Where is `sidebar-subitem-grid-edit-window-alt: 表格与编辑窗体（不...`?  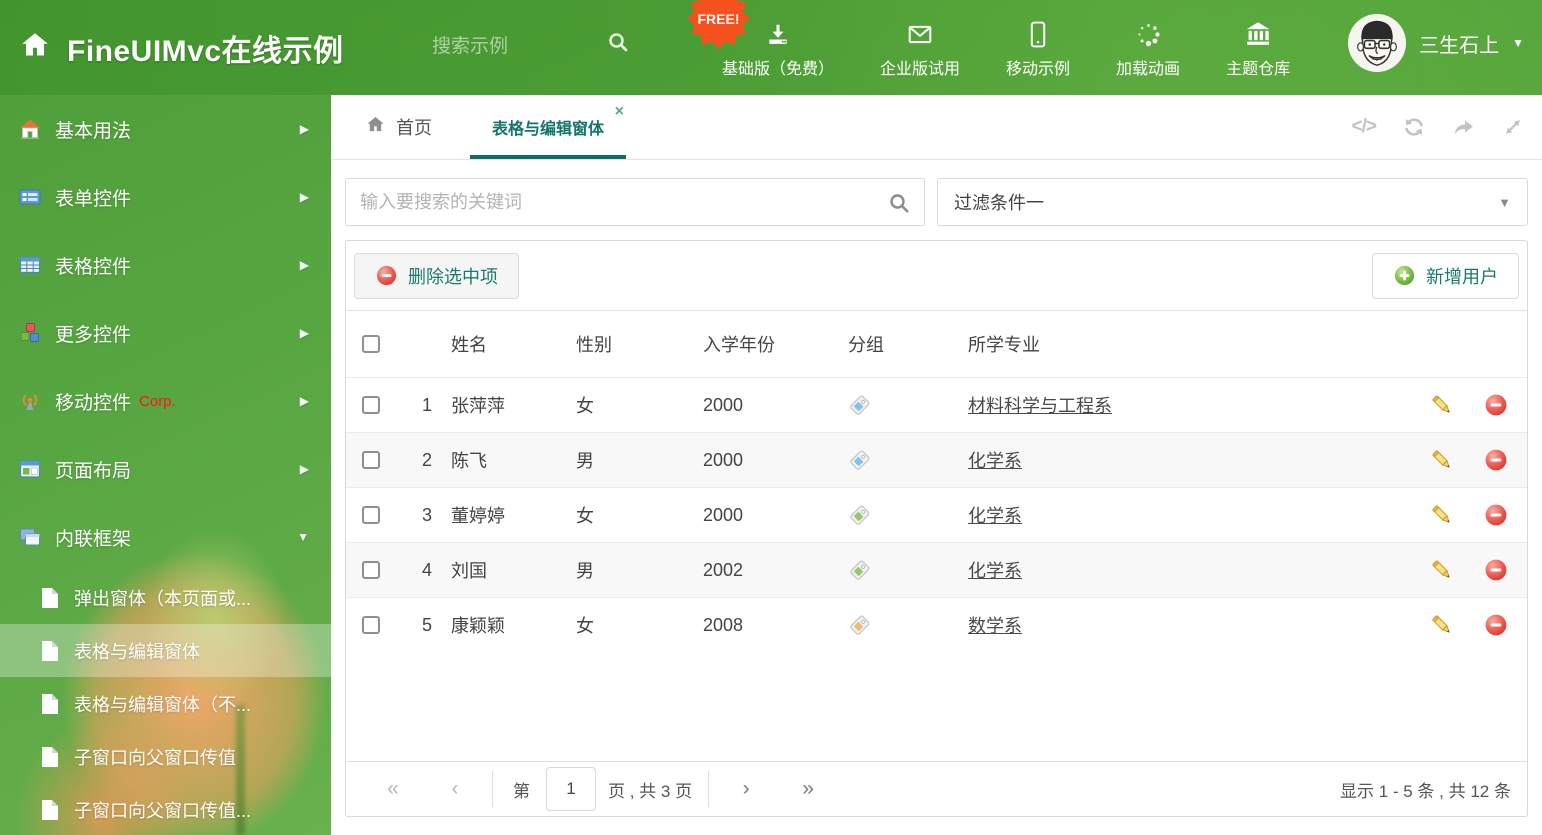
sidebar-subitem-grid-edit-window-alt: 表格与编辑窗体（不... is located at coordinates (165, 703).